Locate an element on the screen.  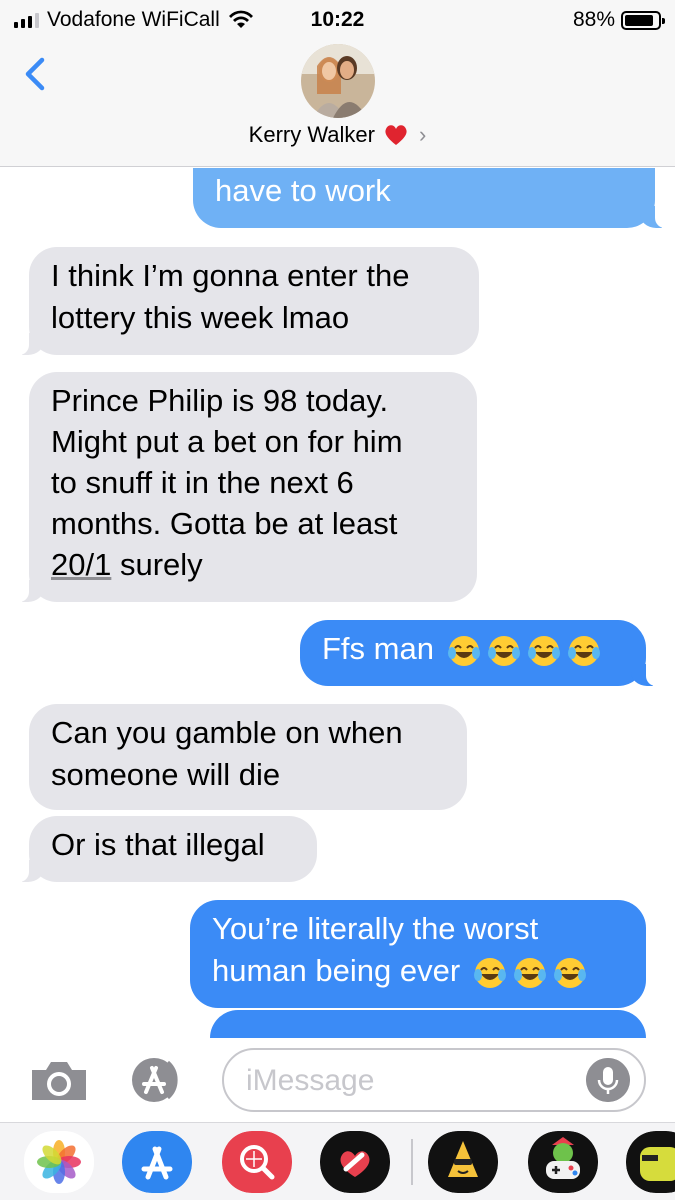
message-text-line: You’re literally the worst is located at coordinates (375, 928).